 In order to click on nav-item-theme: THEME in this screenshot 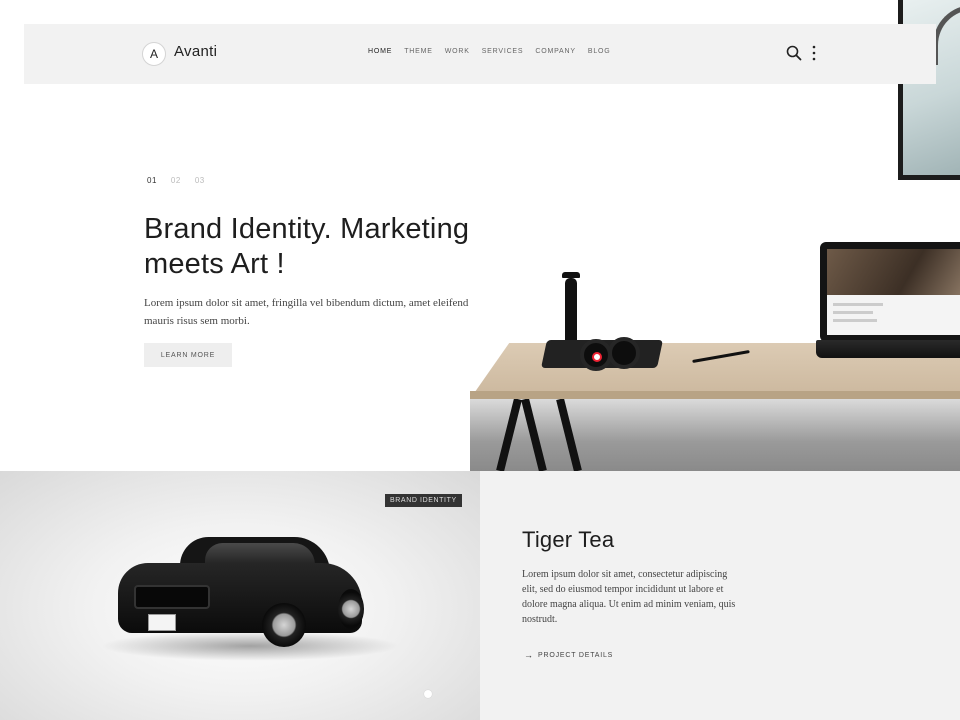, I will do `click(418, 51)`.